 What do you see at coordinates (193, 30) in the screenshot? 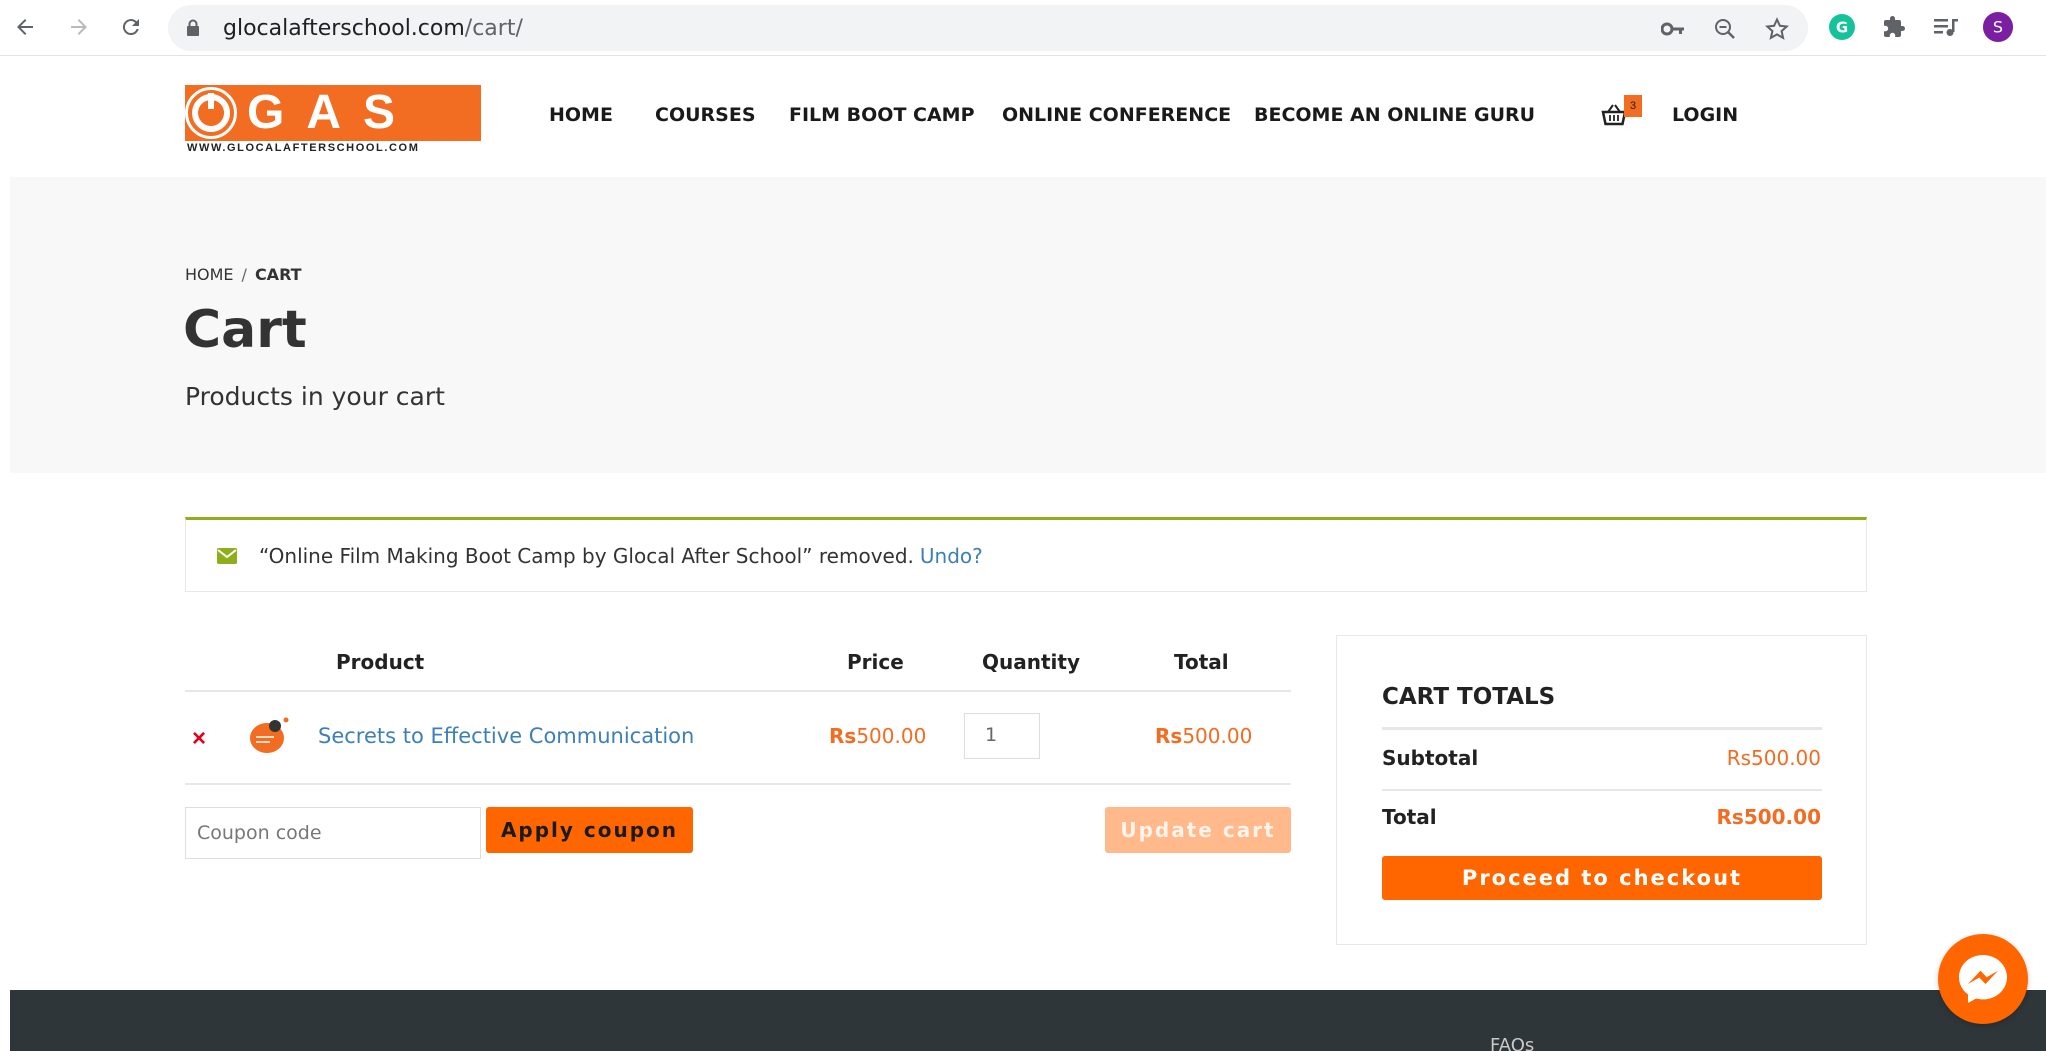
I see `lock-icon` at bounding box center [193, 30].